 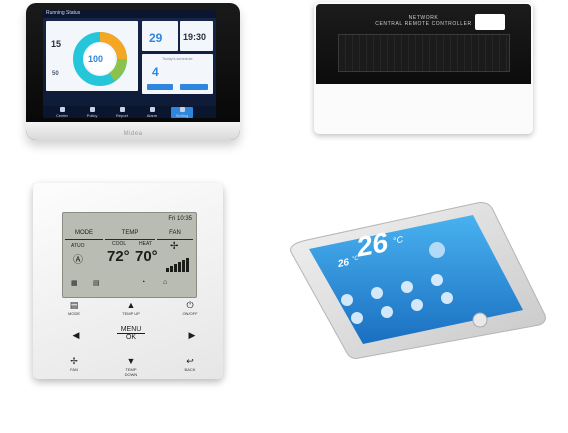 I want to click on lock-icon: ⌂, so click(x=165, y=282).